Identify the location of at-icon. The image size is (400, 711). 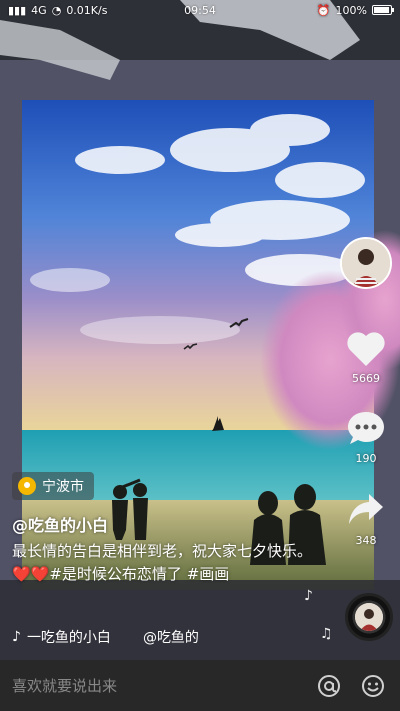
(329, 685).